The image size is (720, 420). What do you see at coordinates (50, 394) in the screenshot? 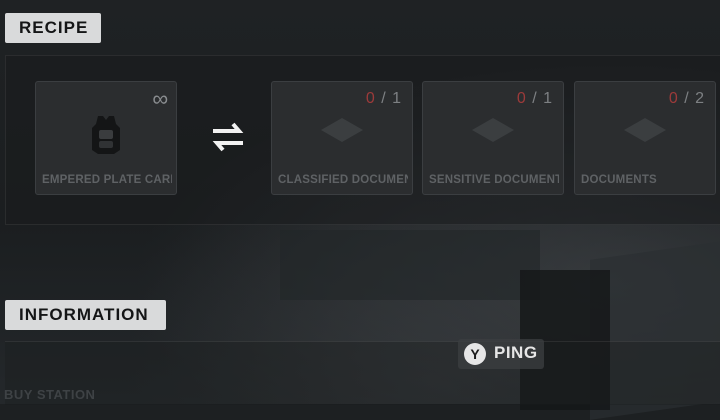
I see `station-label: BUY STATION` at bounding box center [50, 394].